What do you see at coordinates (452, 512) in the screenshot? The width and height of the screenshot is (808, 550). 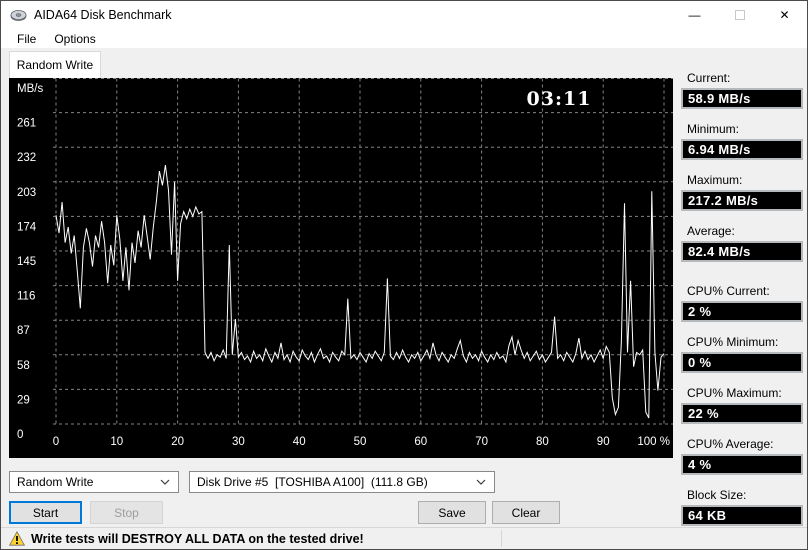 I see `save-button: Save` at bounding box center [452, 512].